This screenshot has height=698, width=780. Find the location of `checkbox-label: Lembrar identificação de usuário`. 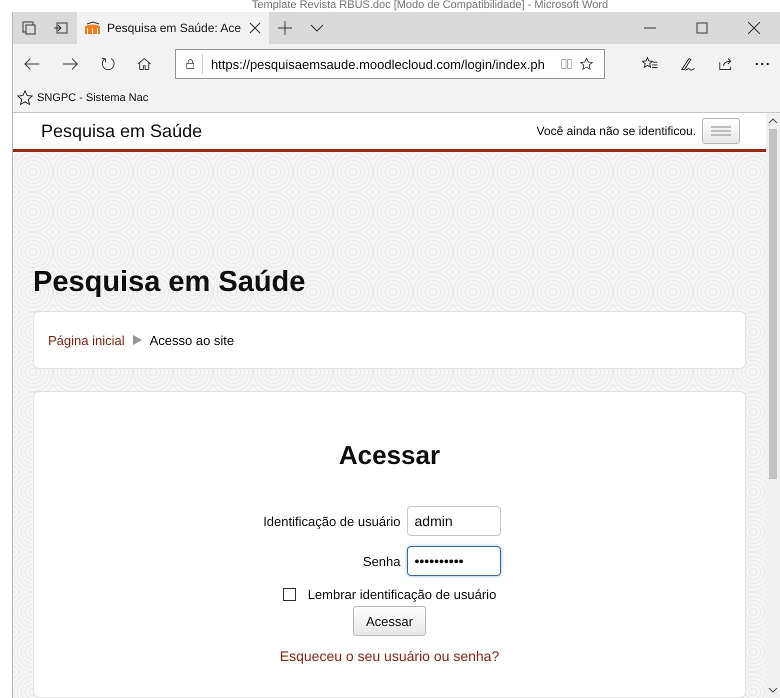

checkbox-label: Lembrar identificação de usuário is located at coordinates (402, 594).